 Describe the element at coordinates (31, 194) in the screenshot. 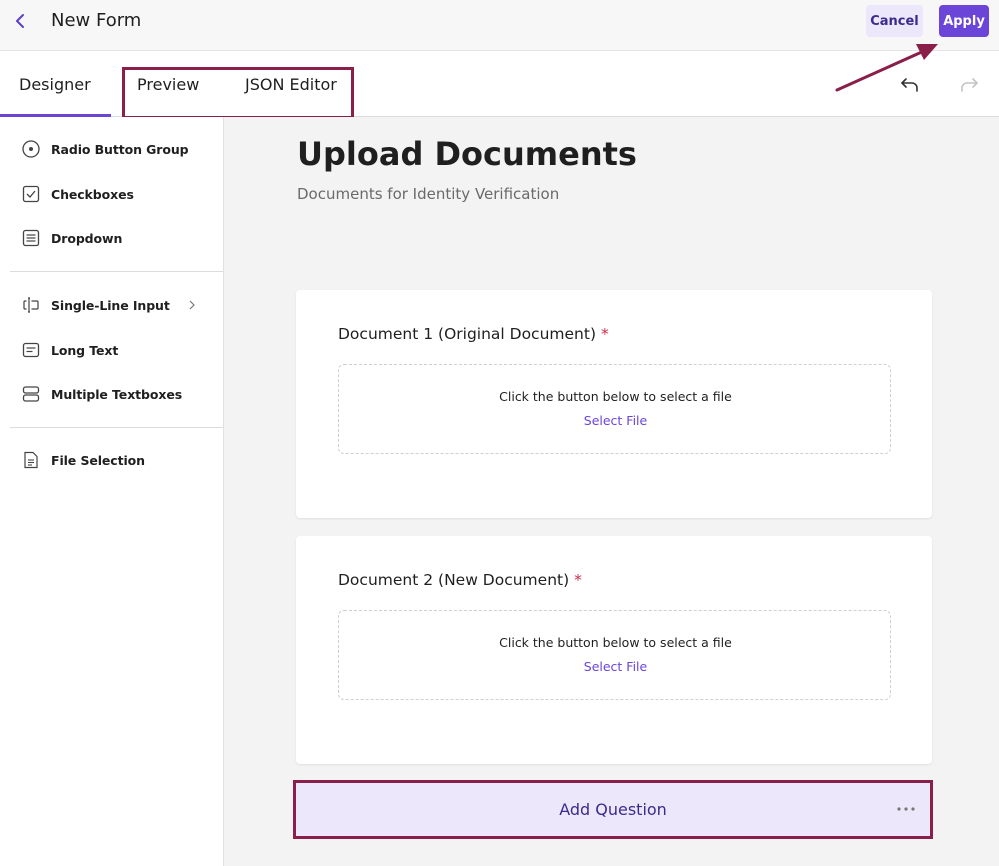

I see `checkbox-icon` at that location.